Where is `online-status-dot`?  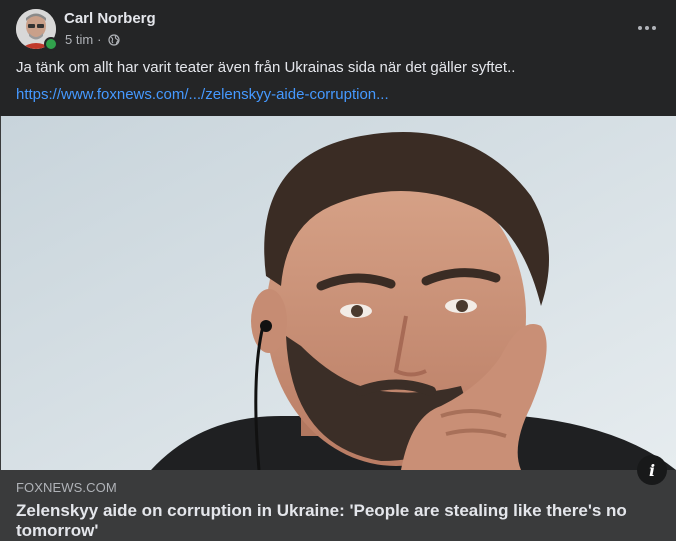
online-status-dot is located at coordinates (51, 44).